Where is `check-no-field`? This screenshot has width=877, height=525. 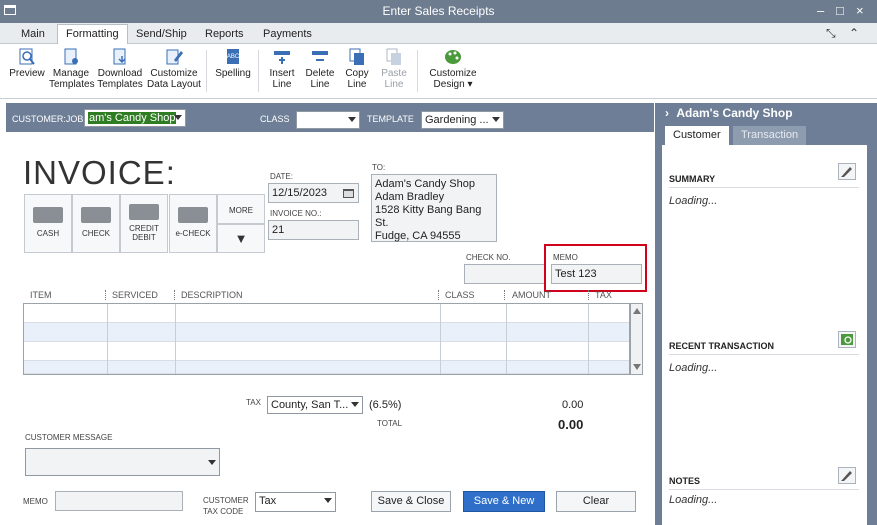
check-no-field is located at coordinates (505, 274).